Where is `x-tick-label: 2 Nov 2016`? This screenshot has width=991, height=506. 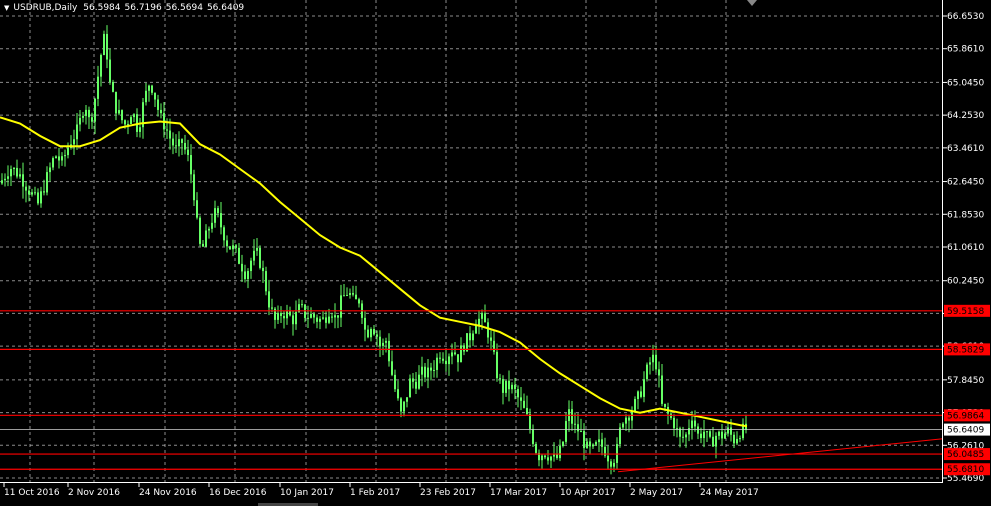 x-tick-label: 2 Nov 2016 is located at coordinates (94, 493).